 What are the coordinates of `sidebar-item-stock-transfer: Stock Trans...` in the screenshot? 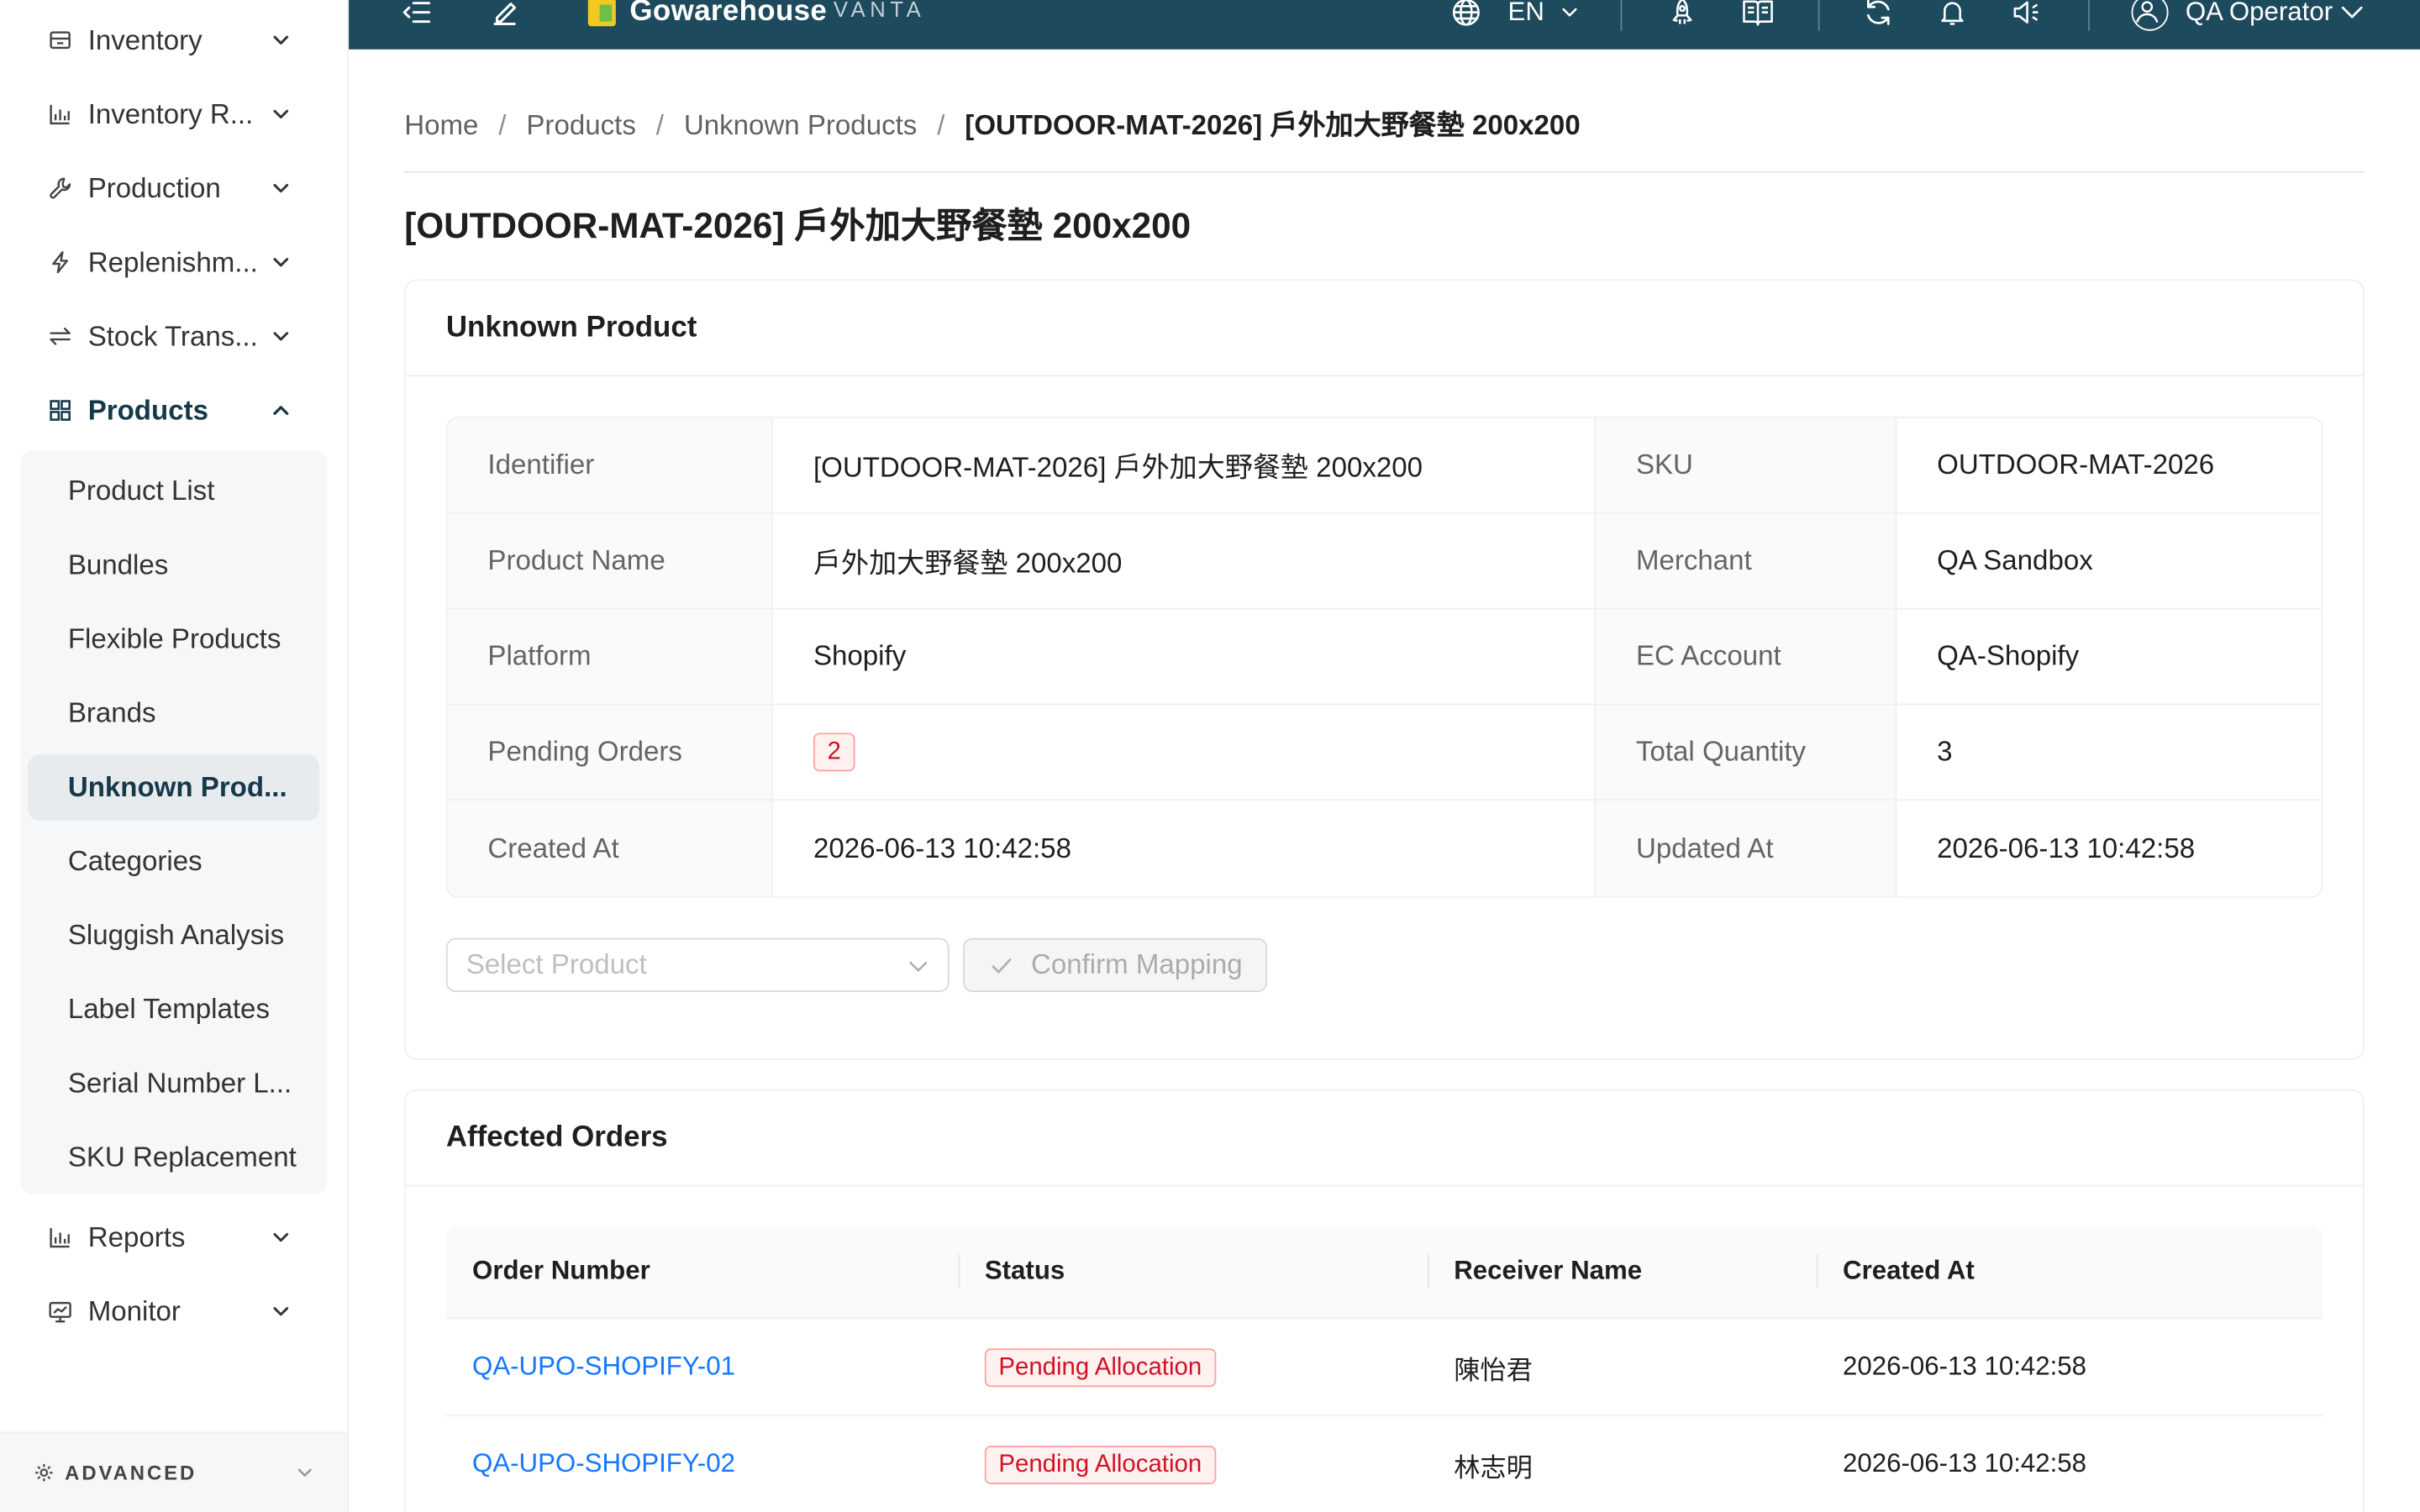 It's located at (173, 336).